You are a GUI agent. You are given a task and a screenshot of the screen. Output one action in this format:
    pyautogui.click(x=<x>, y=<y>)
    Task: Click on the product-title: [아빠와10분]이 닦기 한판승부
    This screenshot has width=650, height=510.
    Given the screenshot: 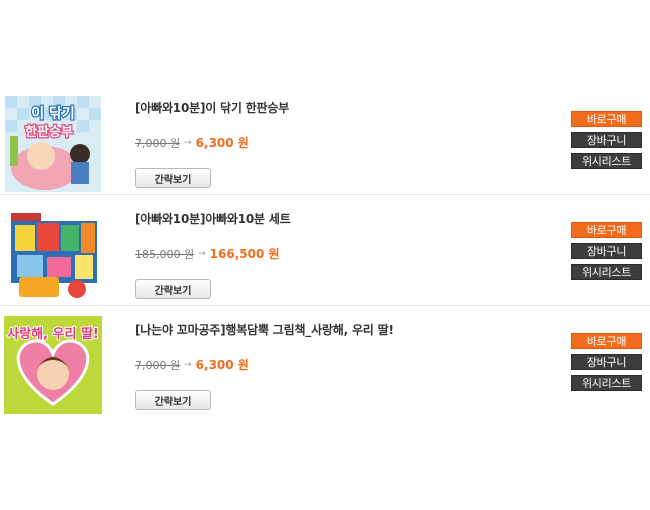 What is the action you would take?
    pyautogui.click(x=212, y=107)
    